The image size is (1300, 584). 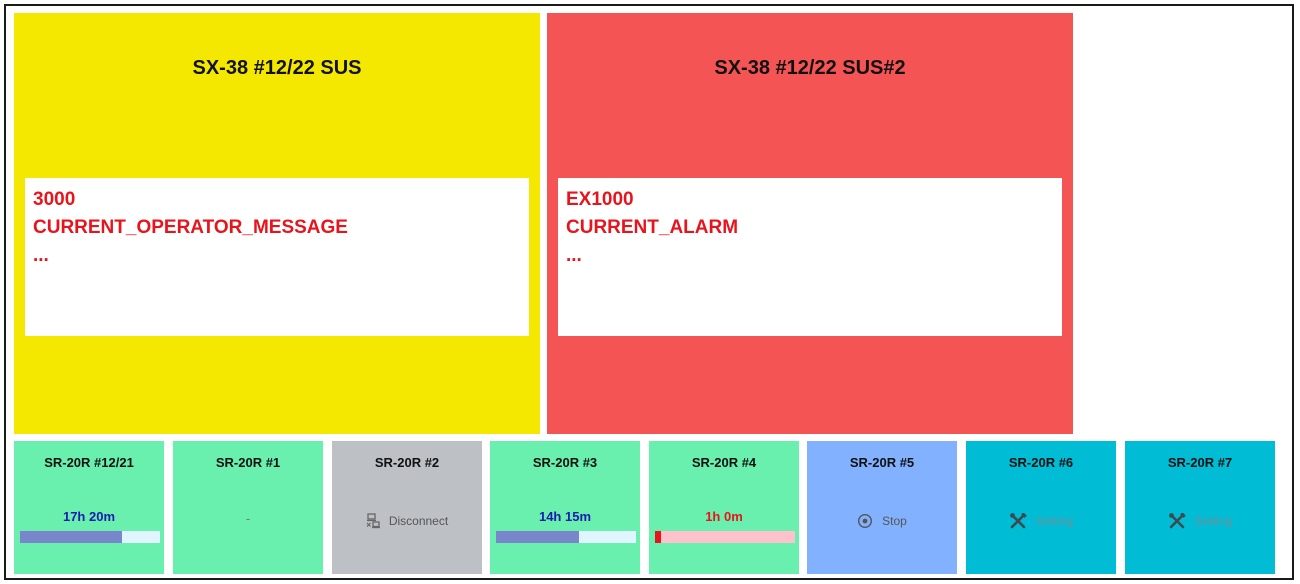 I want to click on tile-name: SR-20R #4, so click(x=724, y=462).